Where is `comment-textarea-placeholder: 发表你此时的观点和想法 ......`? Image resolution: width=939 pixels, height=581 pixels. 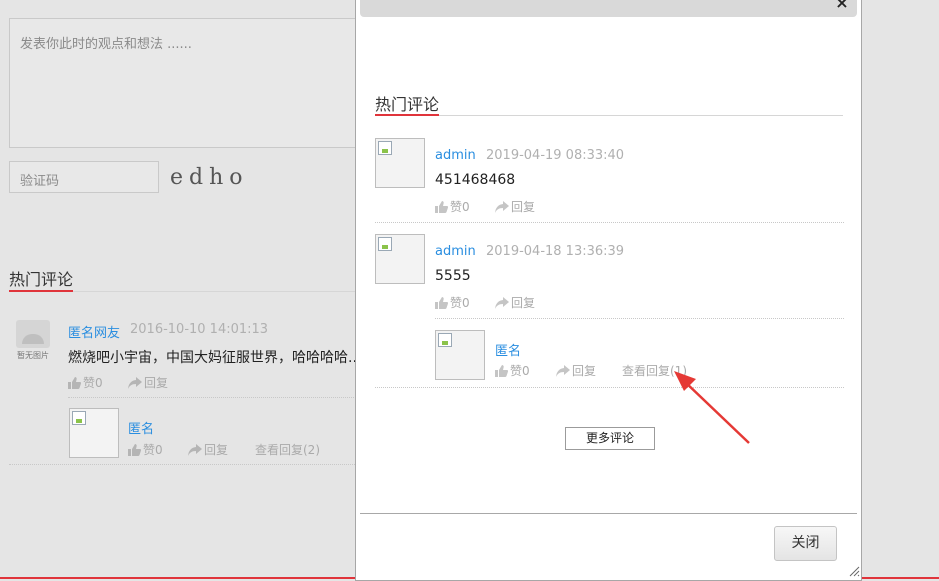
comment-textarea-placeholder: 发表你此时的观点和想法 ...... is located at coordinates (106, 44).